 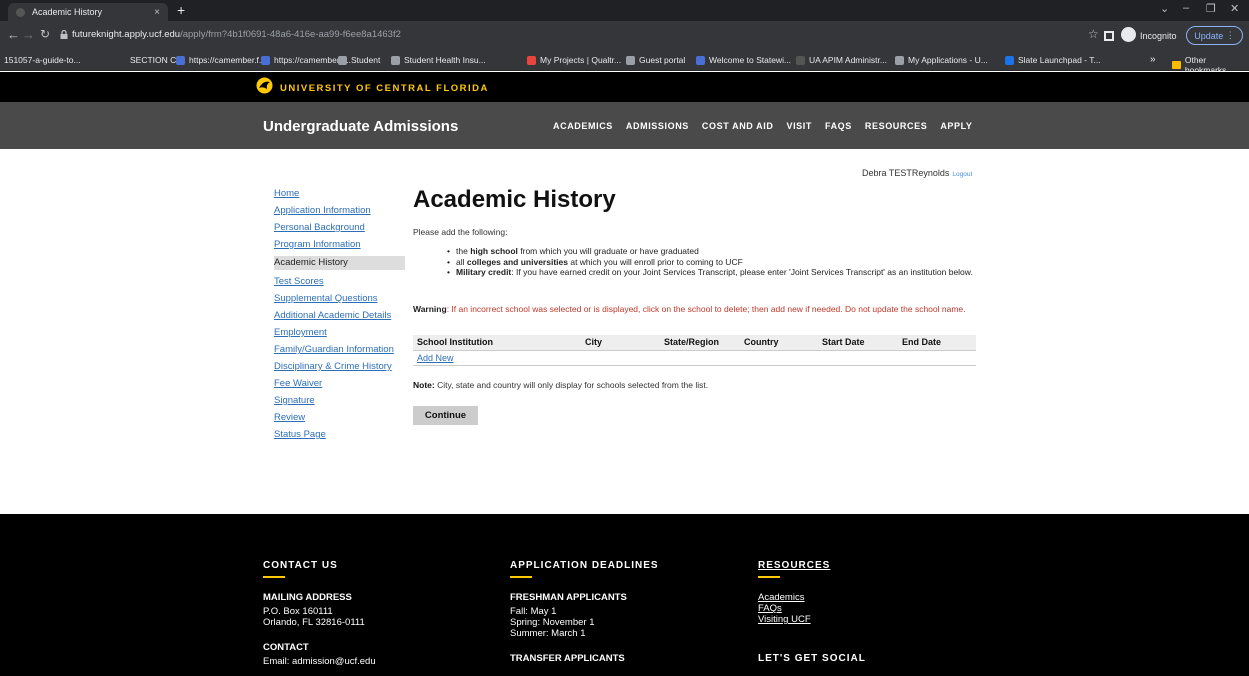 I want to click on minimize-icon: –, so click(x=1186, y=8).